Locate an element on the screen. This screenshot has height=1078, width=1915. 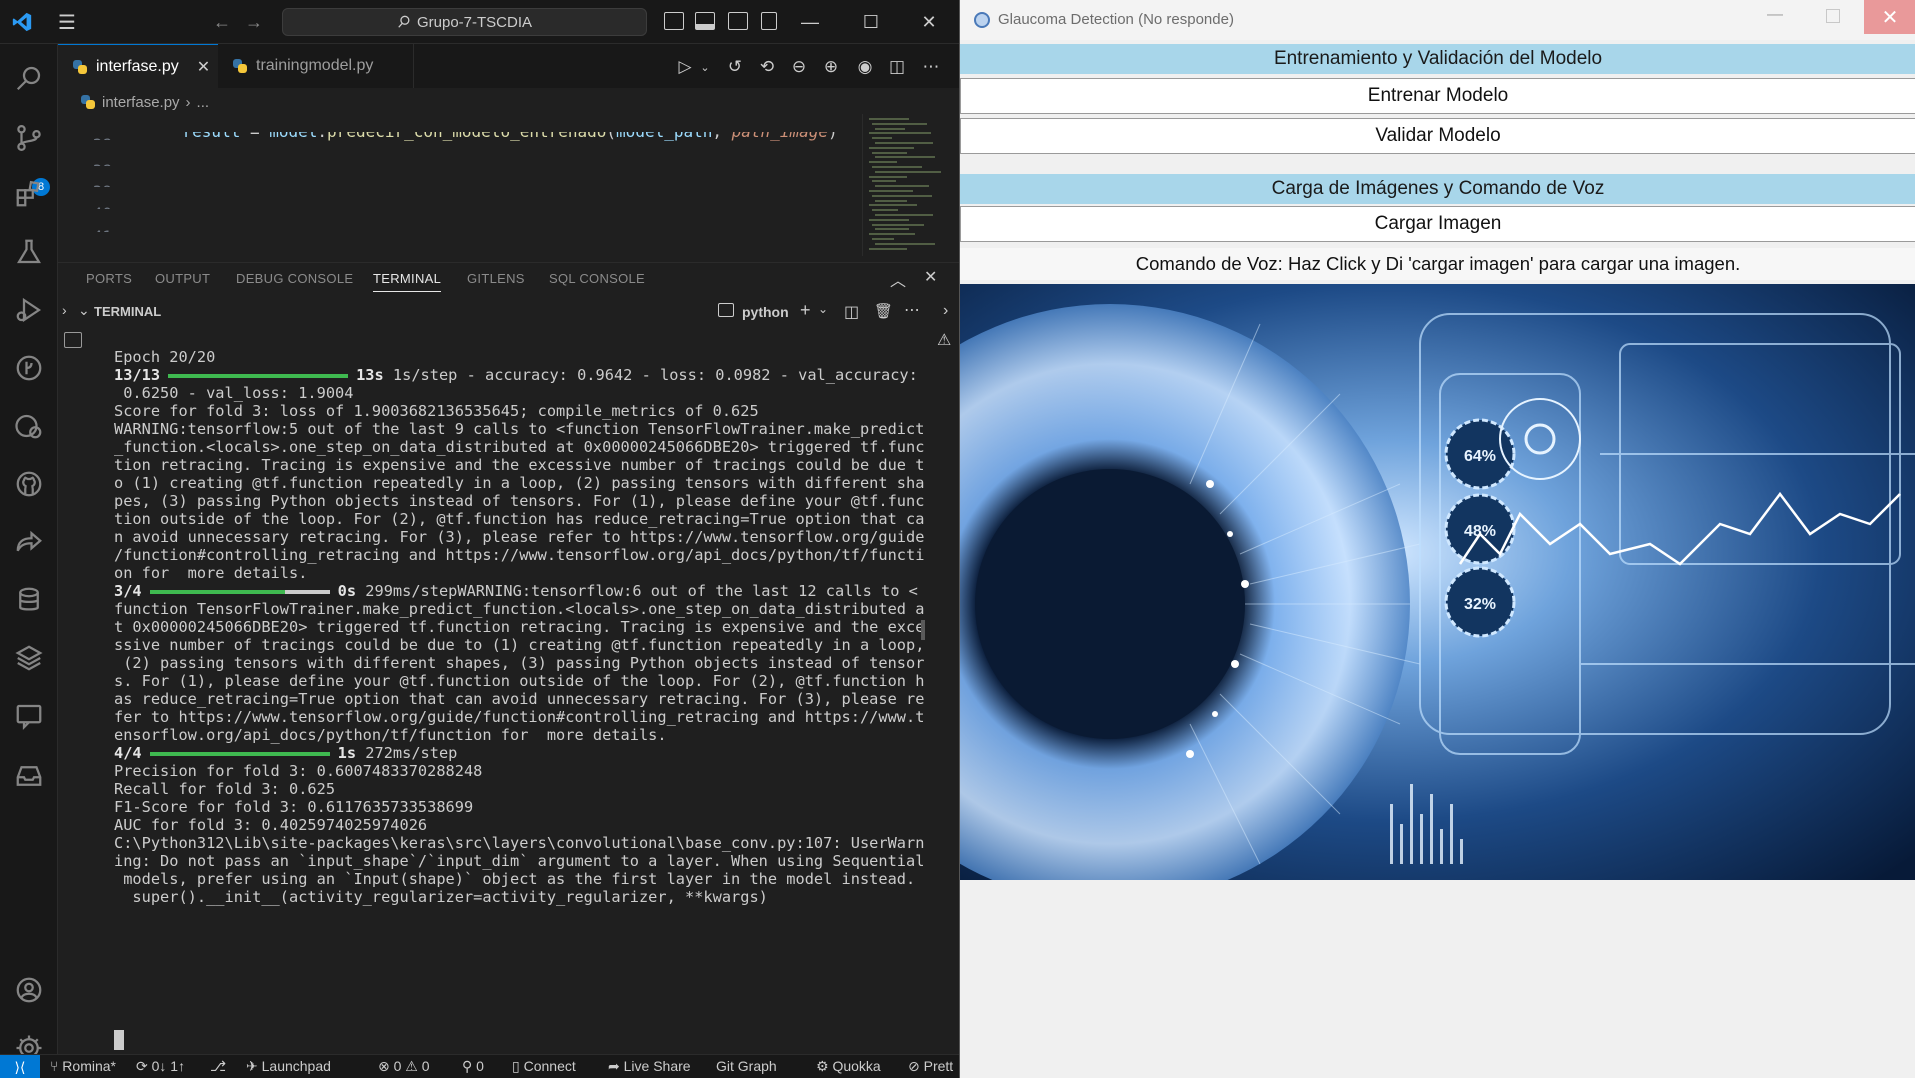
more-actions-icon: ⋯ is located at coordinates (931, 67).